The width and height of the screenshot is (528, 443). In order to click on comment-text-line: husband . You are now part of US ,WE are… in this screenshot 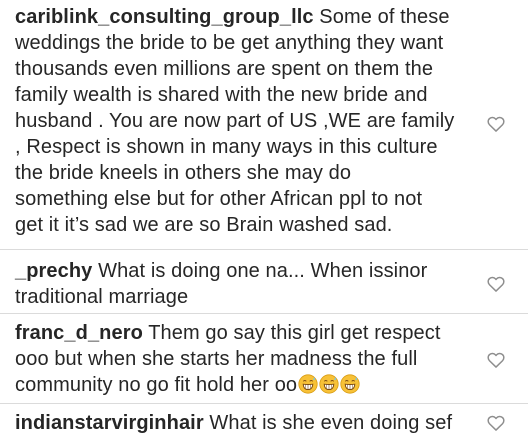, I will do `click(235, 121)`.